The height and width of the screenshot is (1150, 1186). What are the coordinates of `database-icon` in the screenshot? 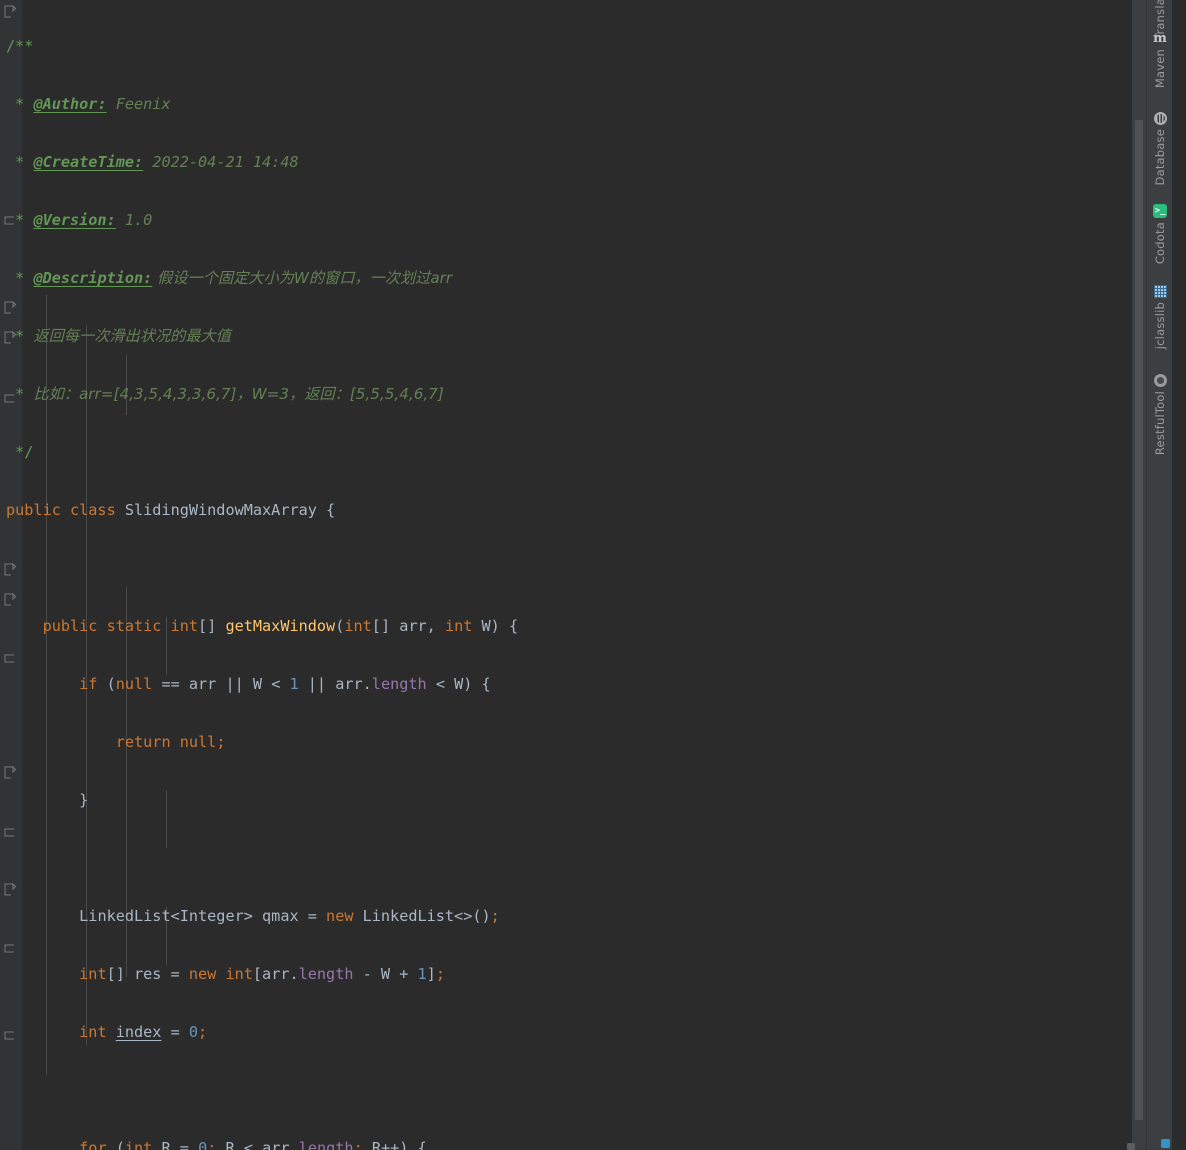 It's located at (1160, 118).